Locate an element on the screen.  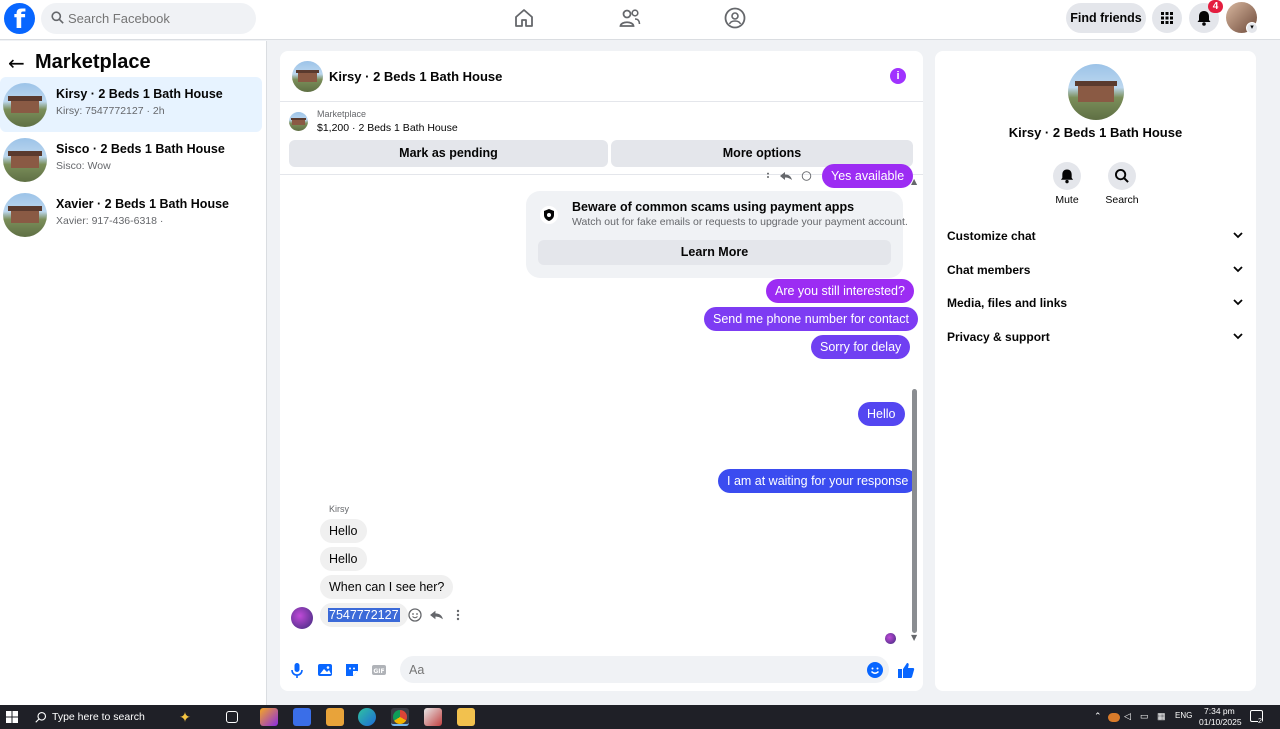
search-input is located at coordinates (158, 18).